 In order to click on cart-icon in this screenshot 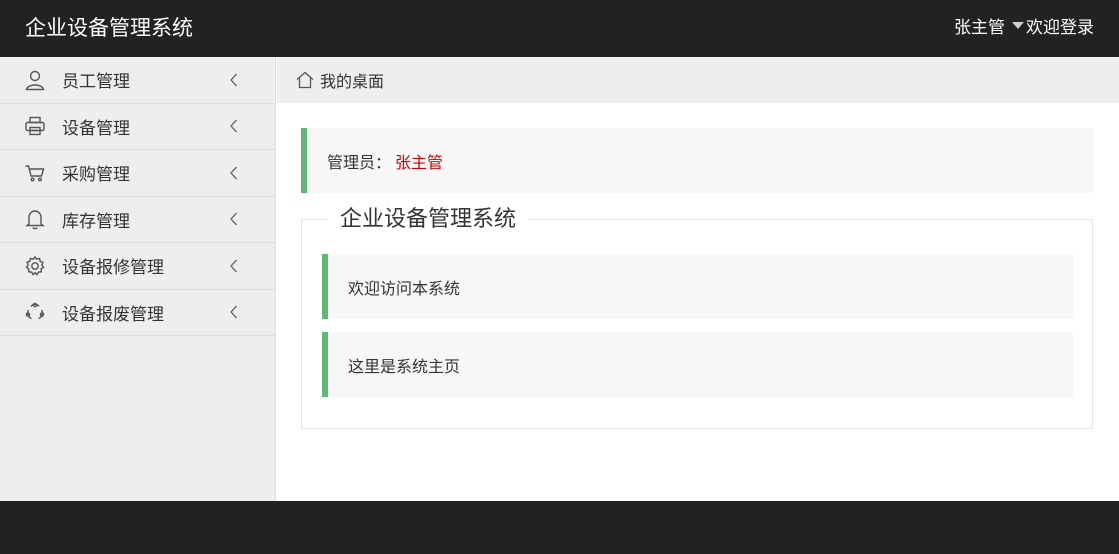, I will do `click(35, 173)`.